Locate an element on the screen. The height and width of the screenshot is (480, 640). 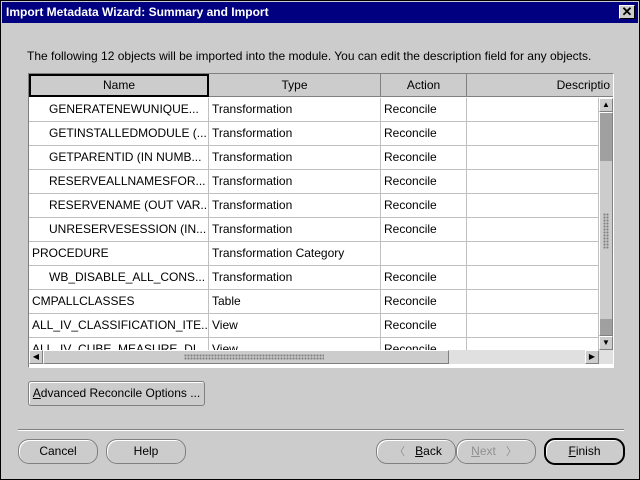
horizontal-scrollbar: ◀ ▶ is located at coordinates (321, 357).